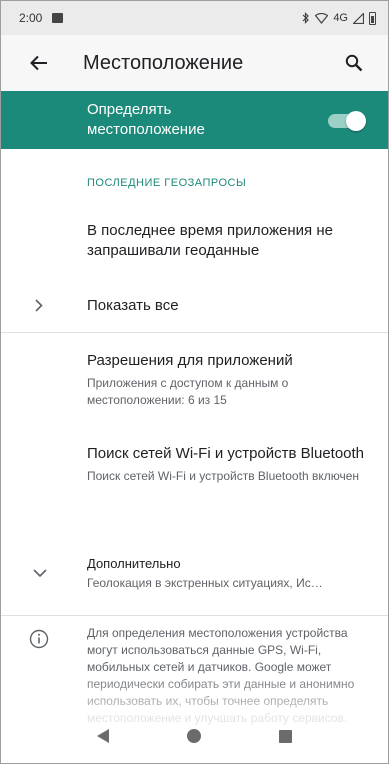 The height and width of the screenshot is (764, 389). What do you see at coordinates (167, 183) in the screenshot?
I see `recent-requests-header: ПОСЛЕДНИЕ ГЕОЗАПРОСЫ` at bounding box center [167, 183].